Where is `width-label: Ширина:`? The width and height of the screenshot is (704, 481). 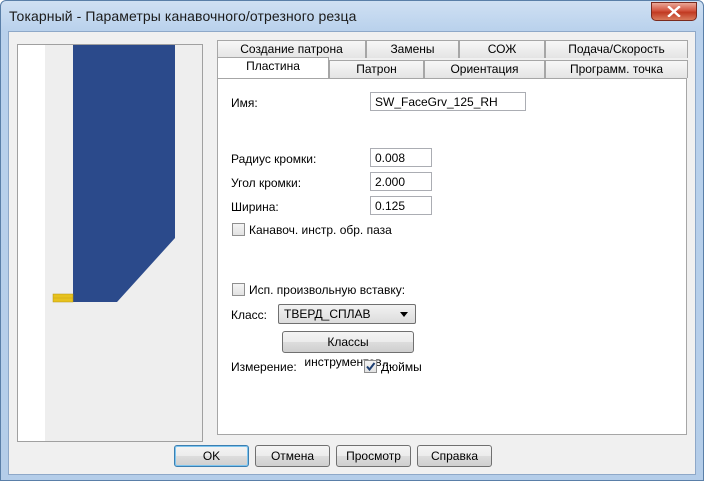
width-label: Ширина: is located at coordinates (255, 207).